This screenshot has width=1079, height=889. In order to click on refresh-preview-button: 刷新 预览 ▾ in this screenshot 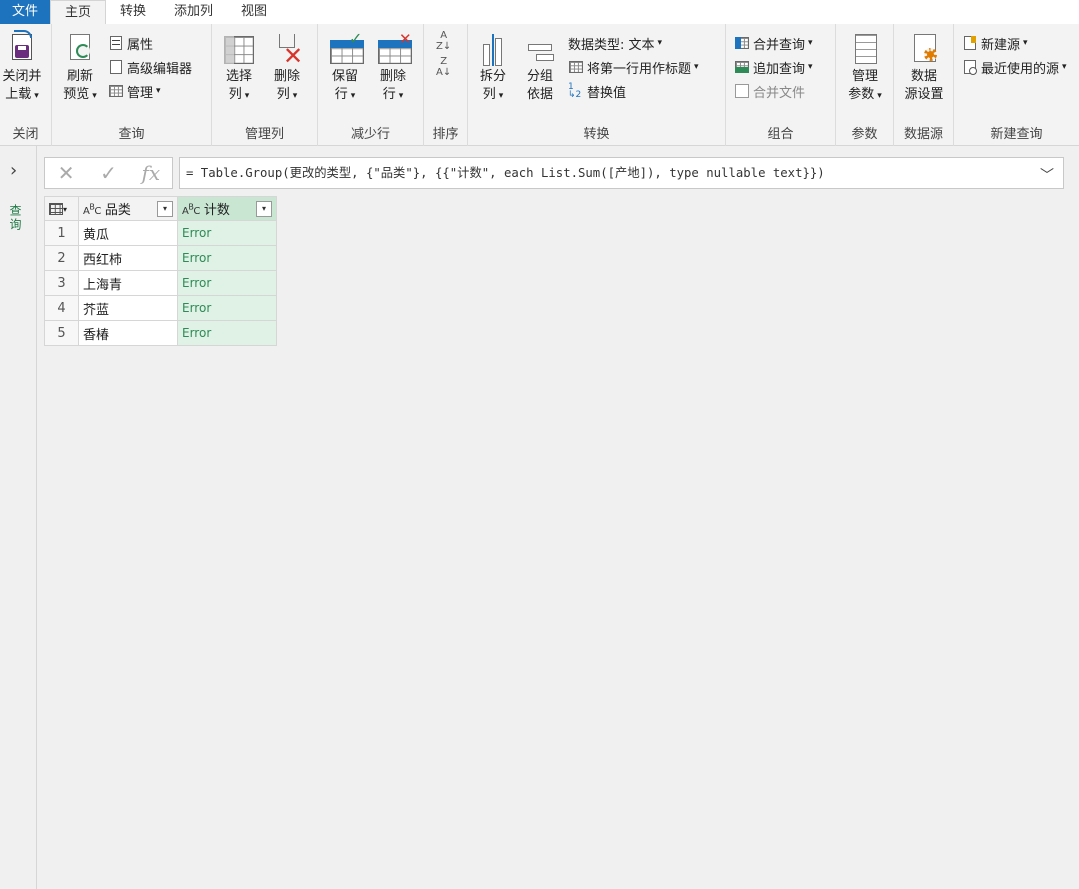, I will do `click(80, 67)`.